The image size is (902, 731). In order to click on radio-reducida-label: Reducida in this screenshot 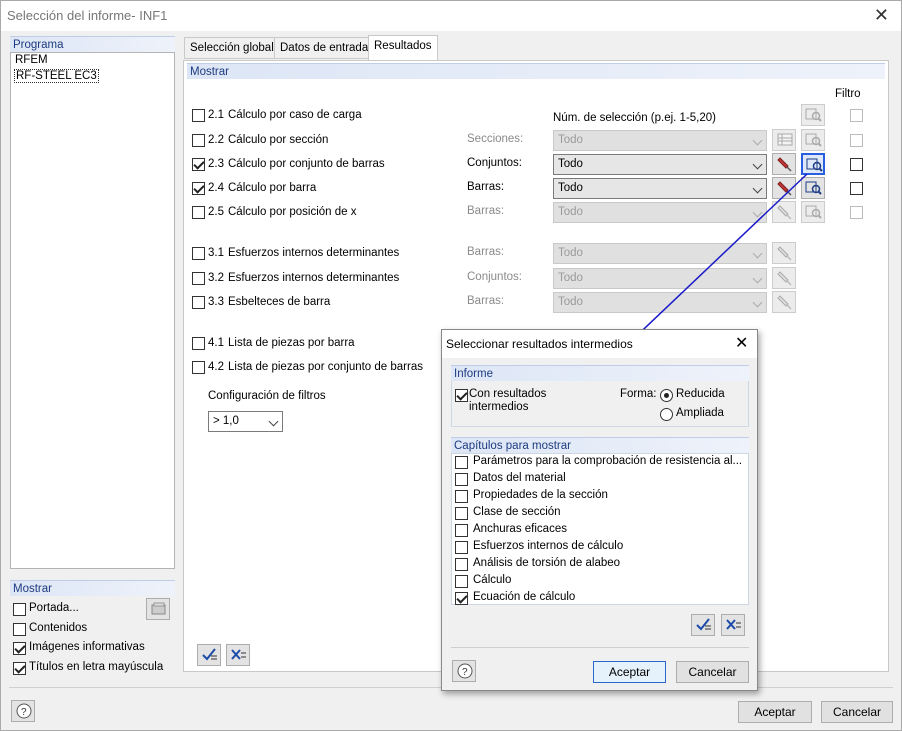, I will do `click(700, 394)`.